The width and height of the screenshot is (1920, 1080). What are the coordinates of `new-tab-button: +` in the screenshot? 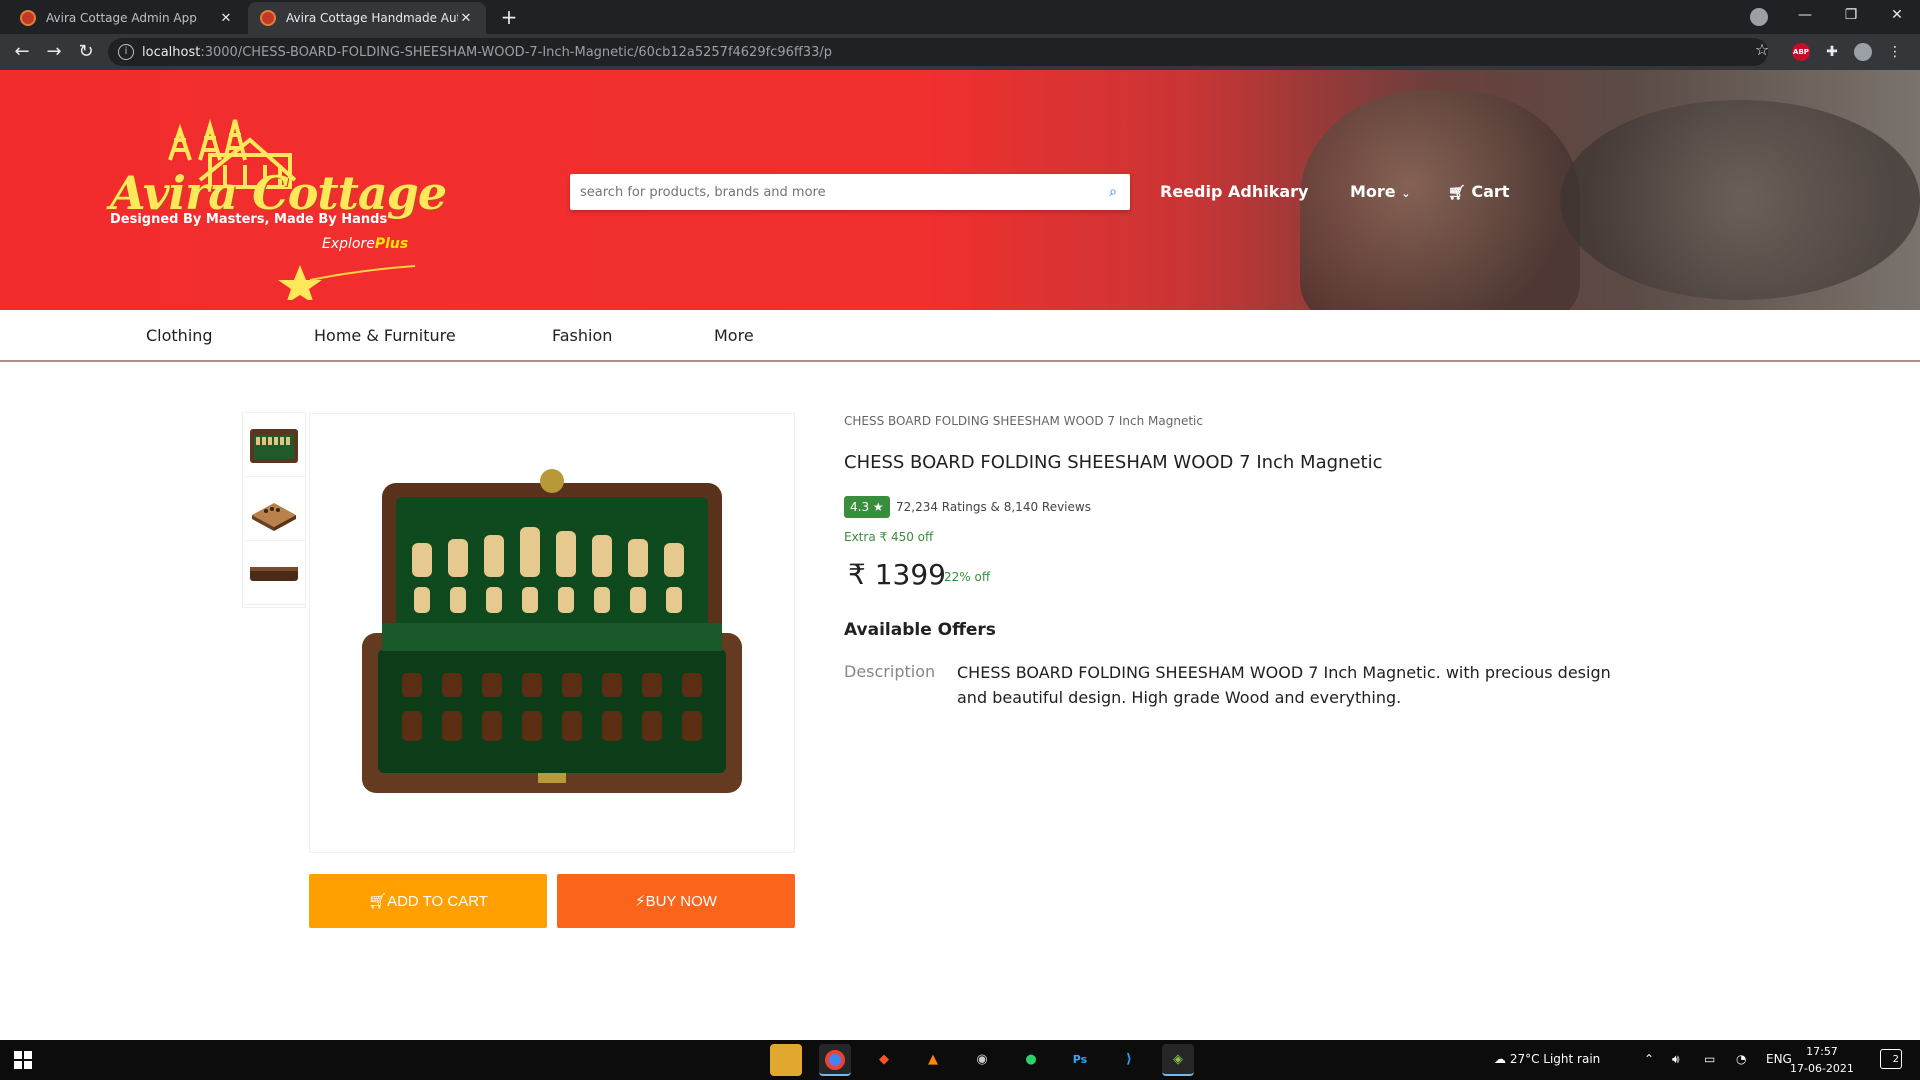 It's located at (509, 18).